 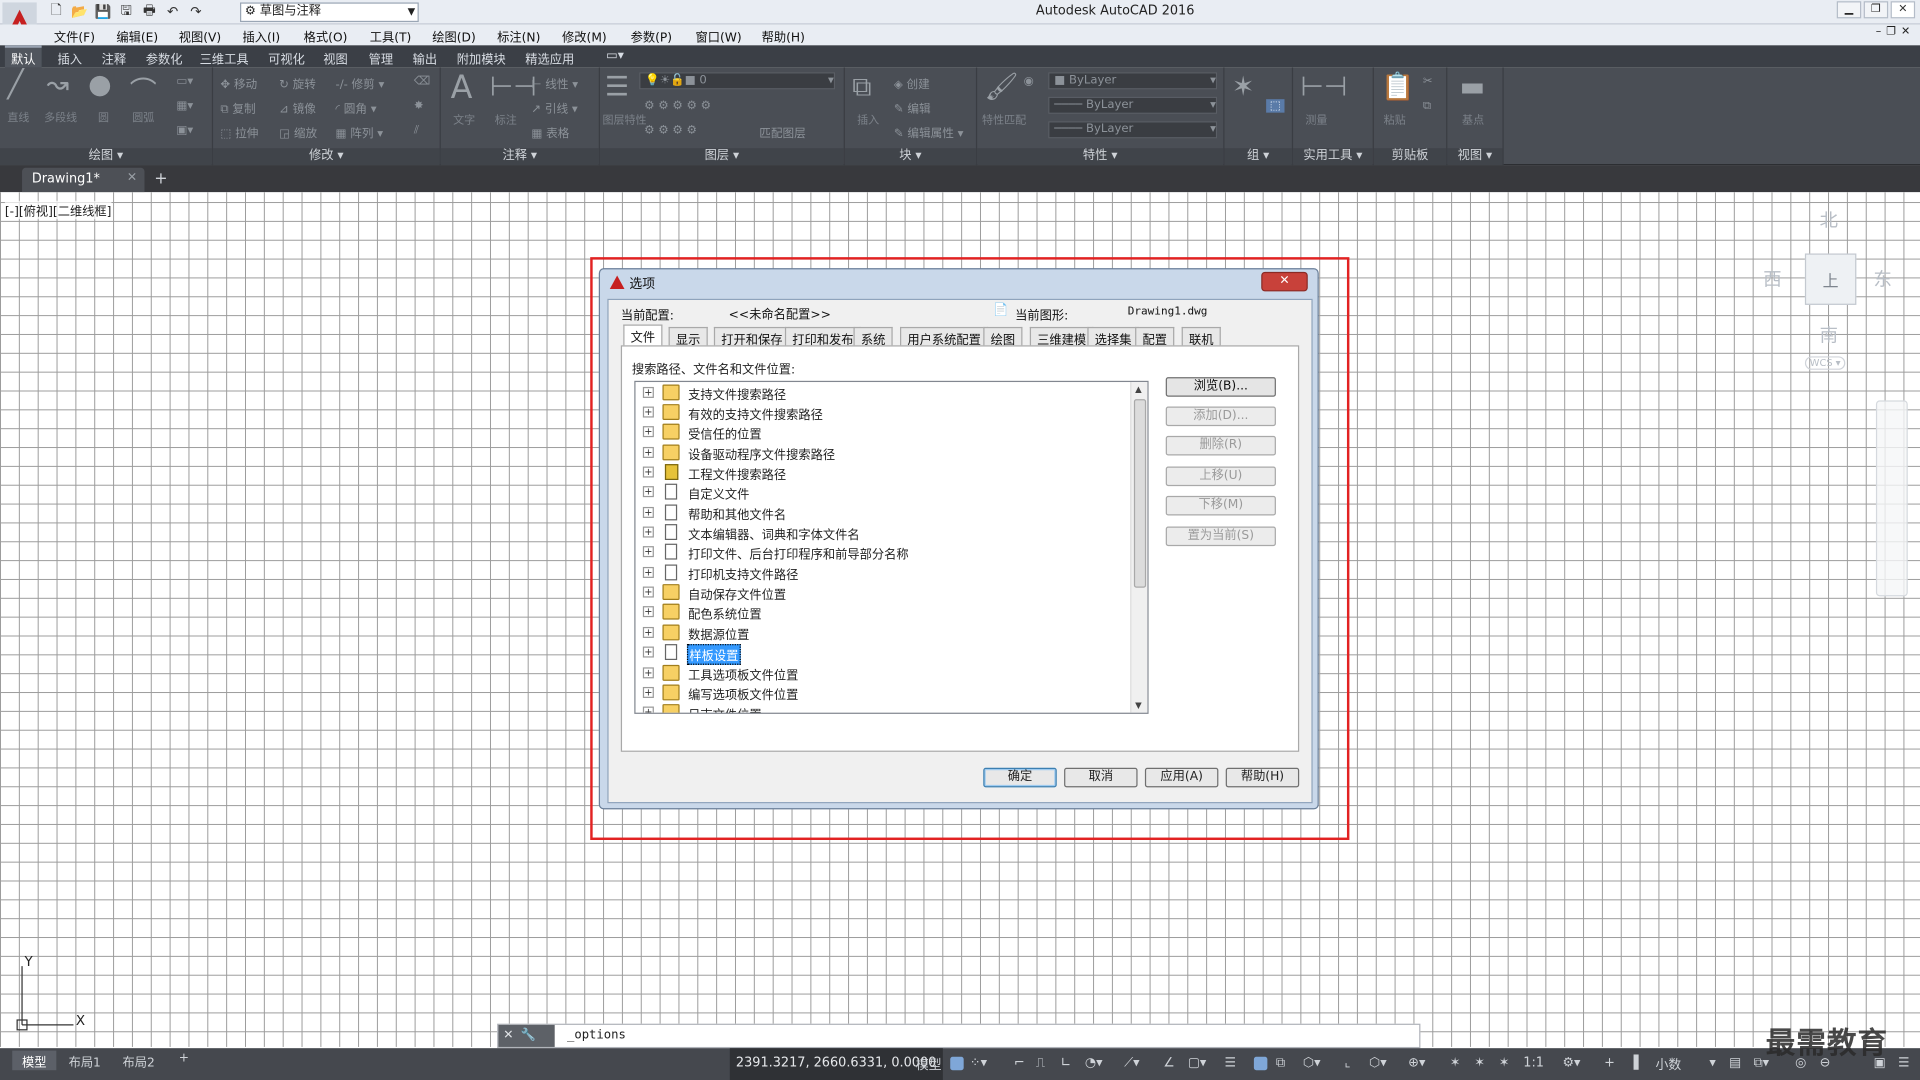 I want to click on menu-tools: 工具(T), so click(x=391, y=36).